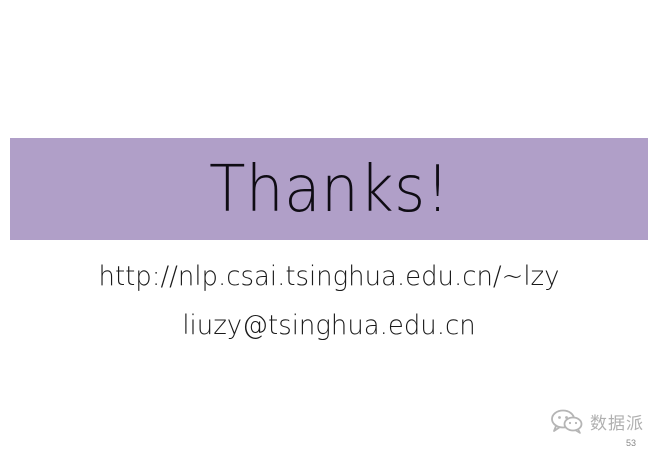  I want to click on wechat-icon, so click(567, 421).